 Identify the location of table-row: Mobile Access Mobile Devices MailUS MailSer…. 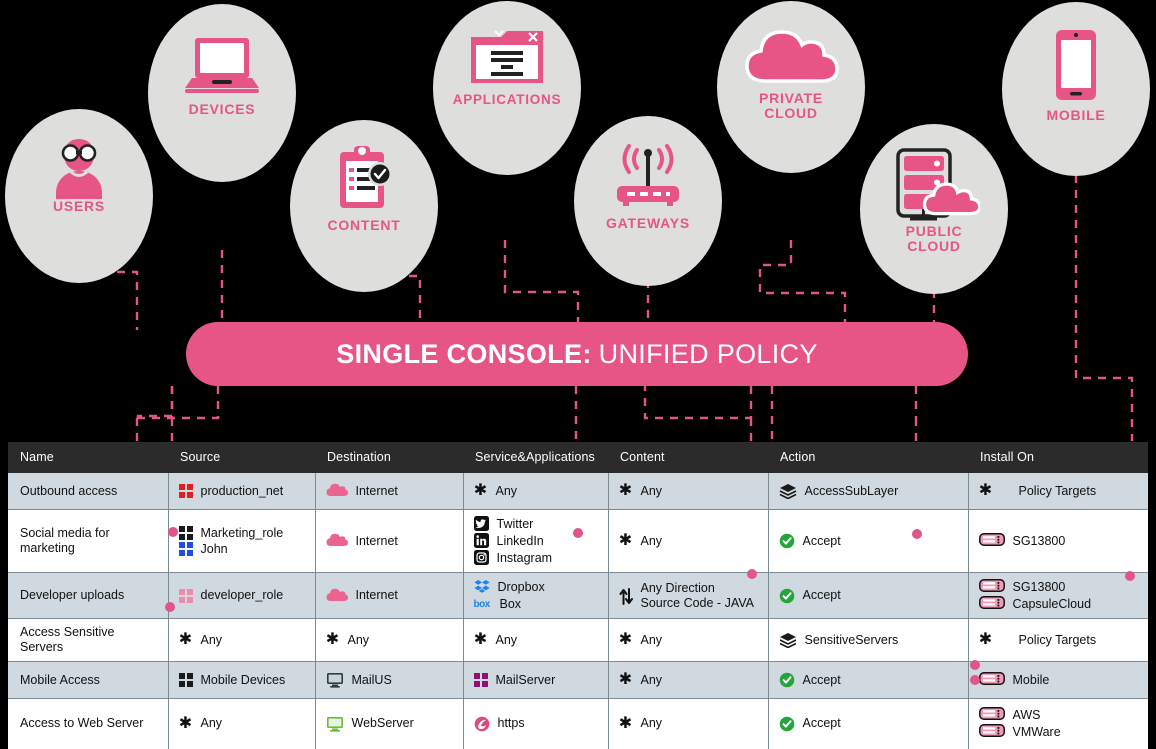
(578, 680).